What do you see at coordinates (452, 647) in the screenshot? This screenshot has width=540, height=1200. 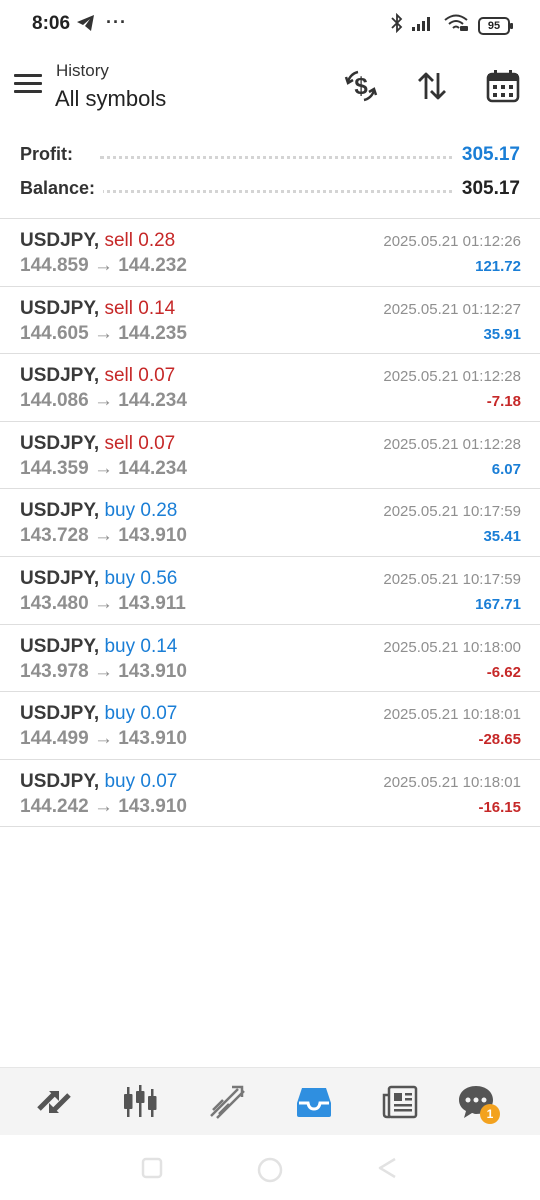 I see `deal-time: 2025.05.21 10:18:00` at bounding box center [452, 647].